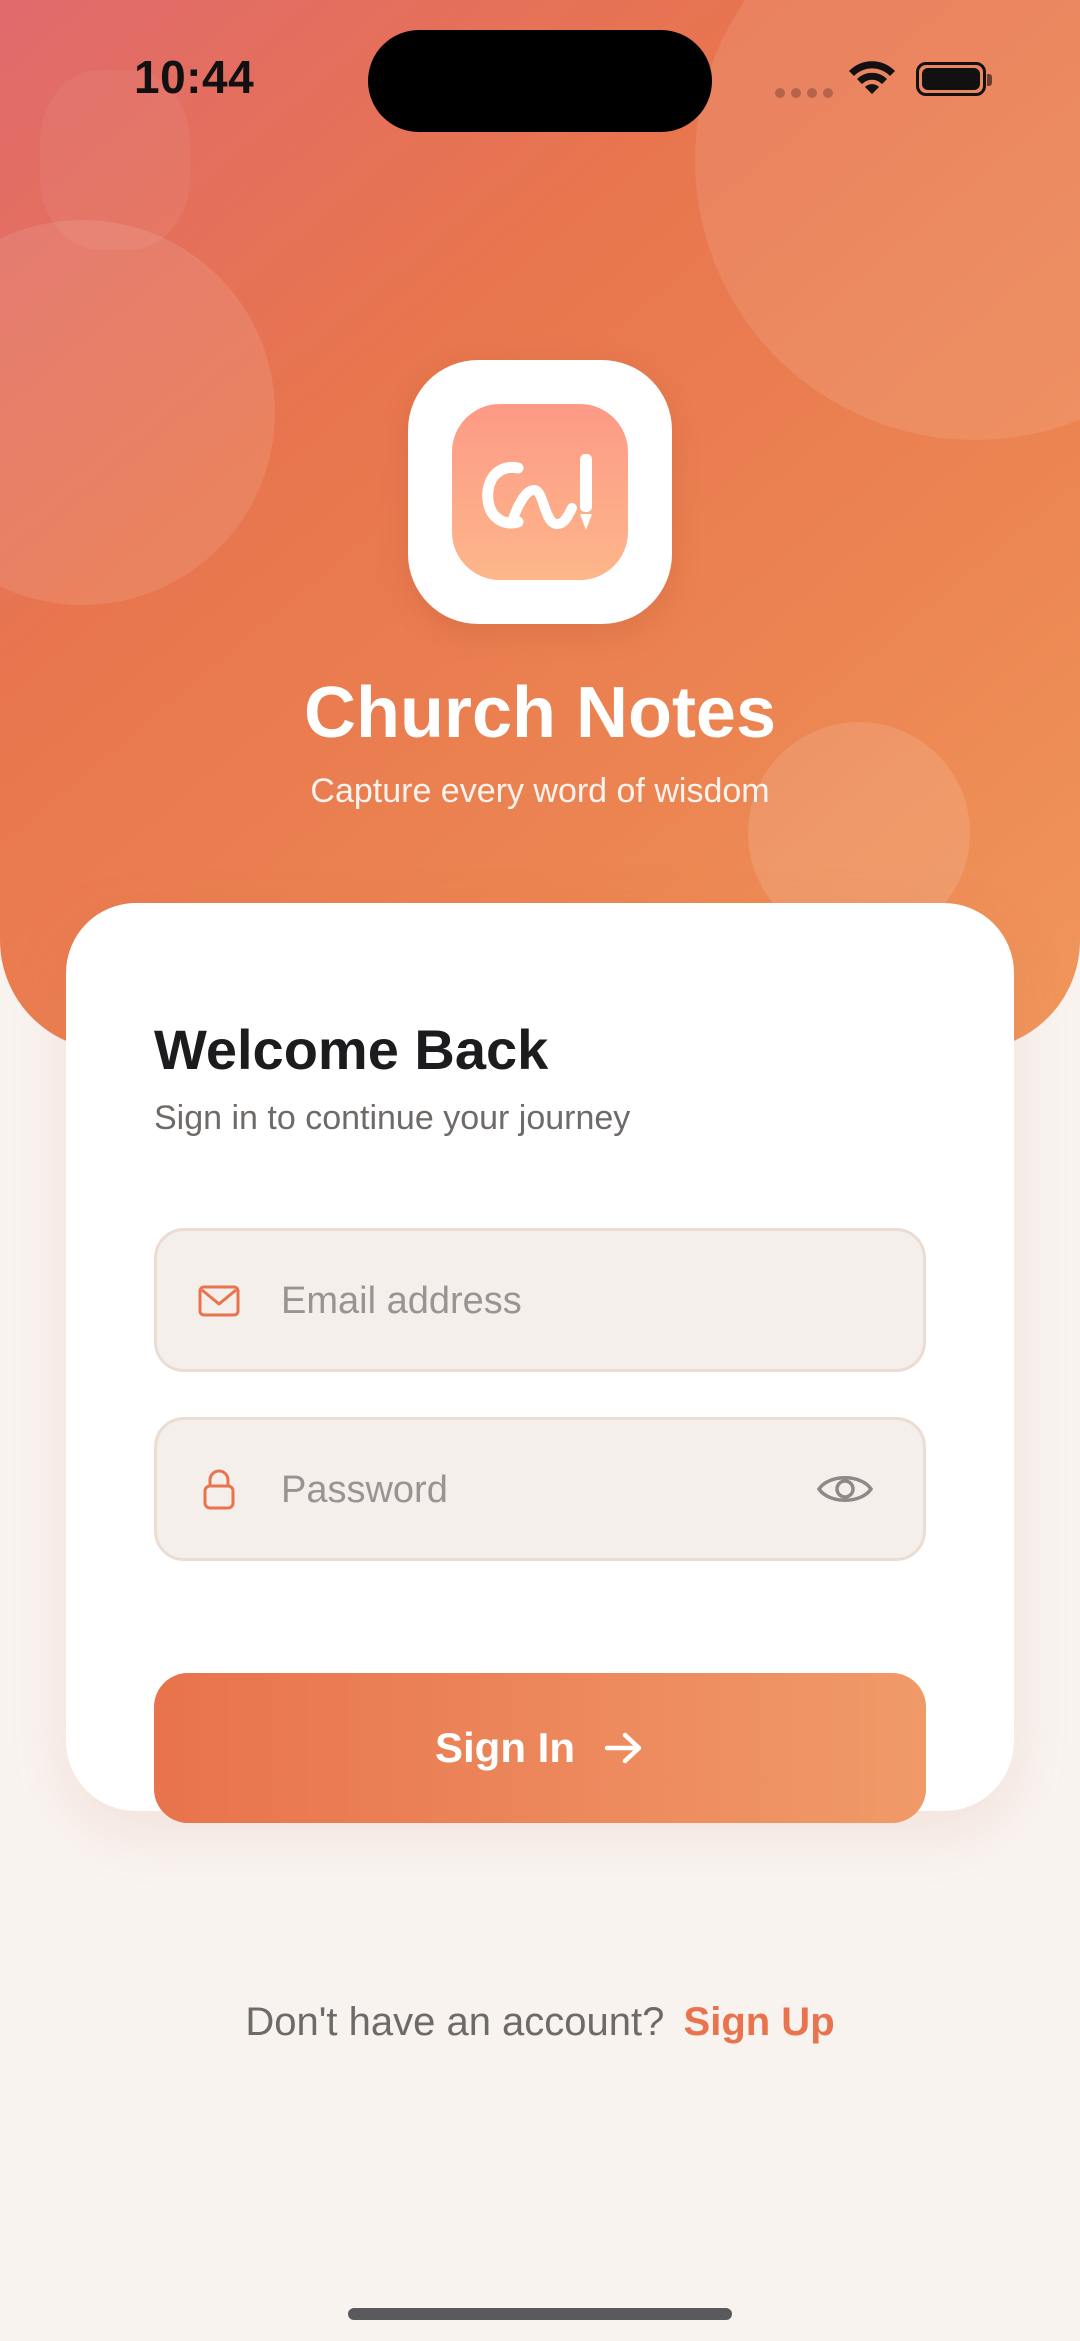 Image resolution: width=1080 pixels, height=2341 pixels. Describe the element at coordinates (872, 77) in the screenshot. I see `wifi-icon` at that location.